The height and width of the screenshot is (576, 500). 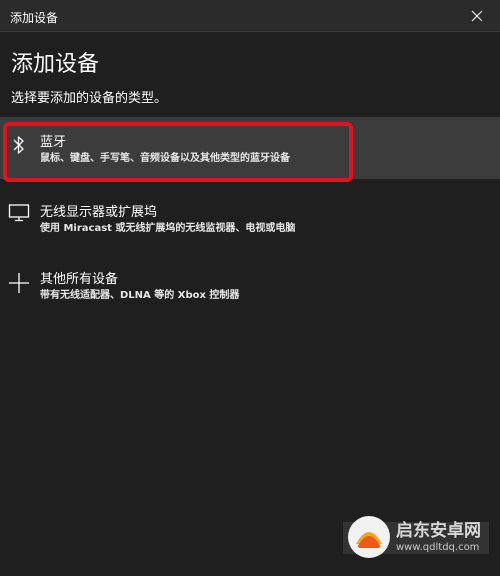 I want to click on bluetooth-icon, so click(x=19, y=145).